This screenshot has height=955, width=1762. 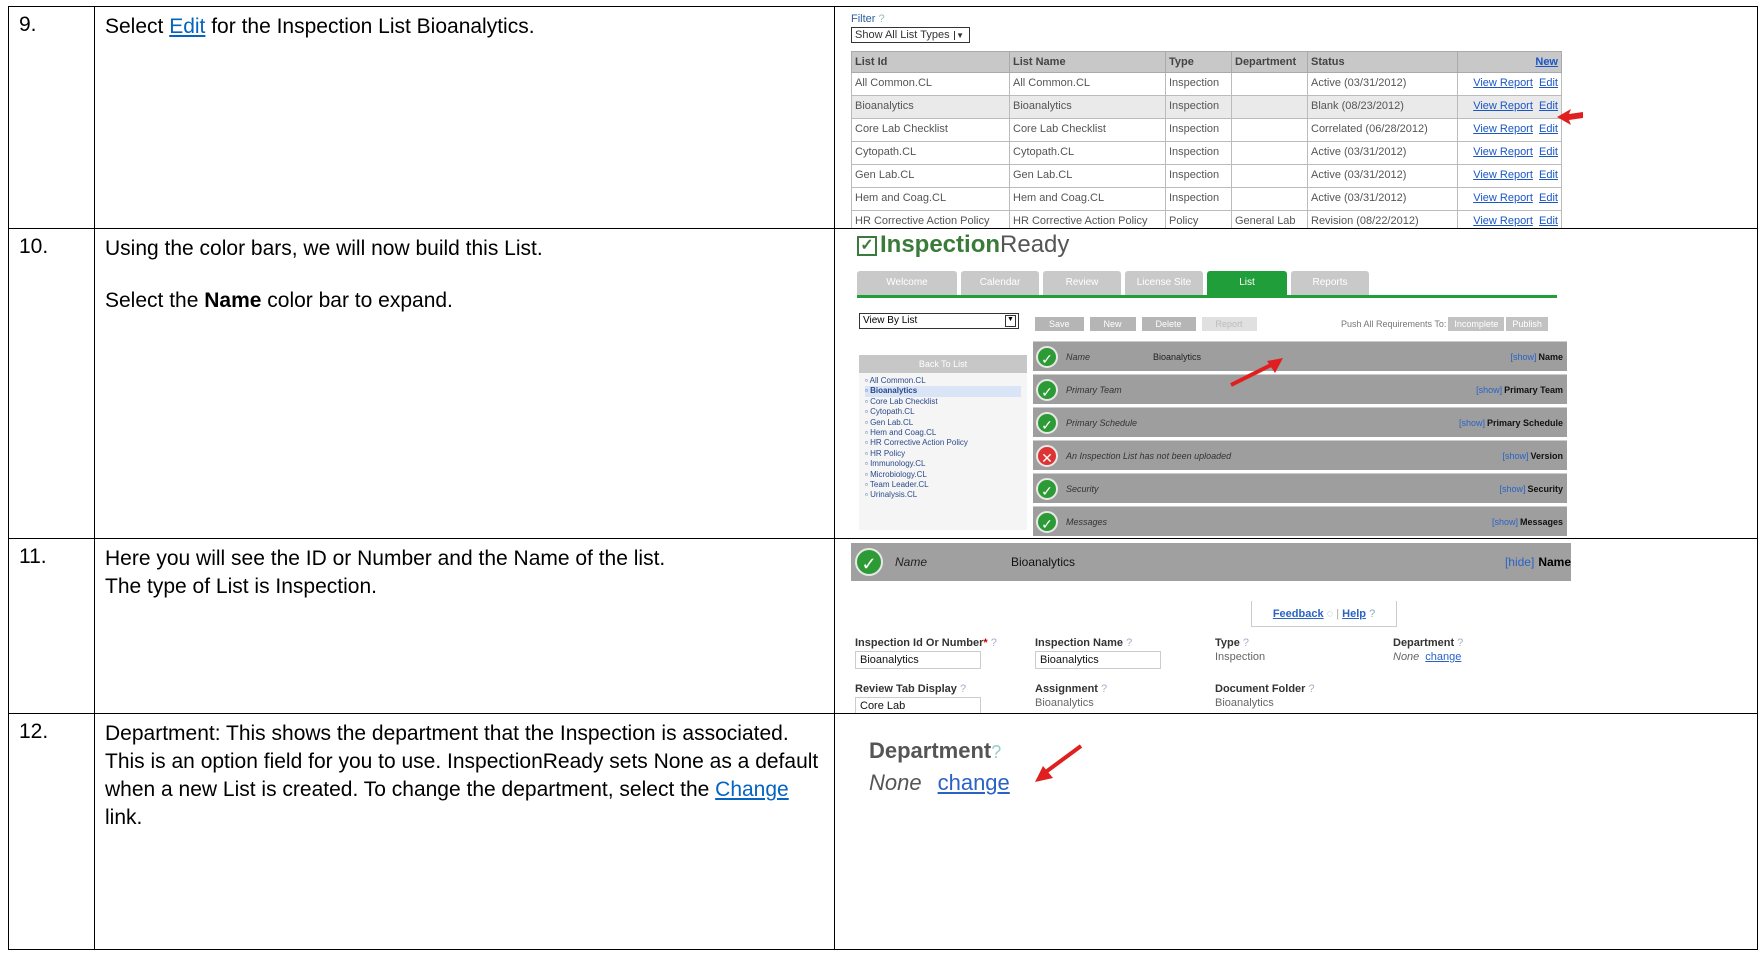 I want to click on col-header: List Id, so click(x=930, y=62).